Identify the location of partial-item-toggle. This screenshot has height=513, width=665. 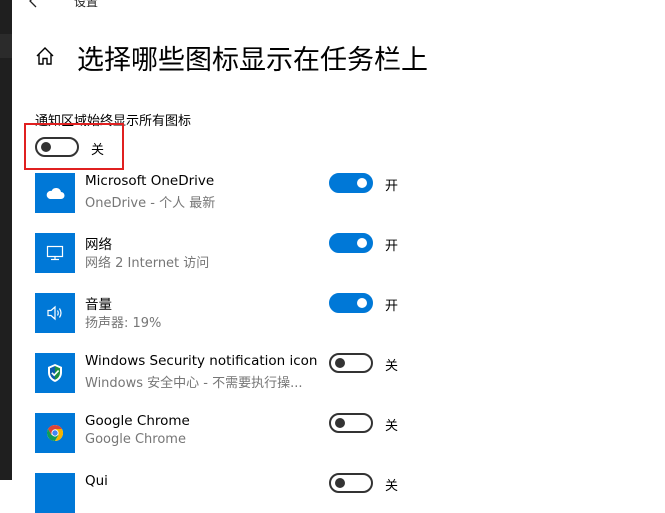
(351, 483).